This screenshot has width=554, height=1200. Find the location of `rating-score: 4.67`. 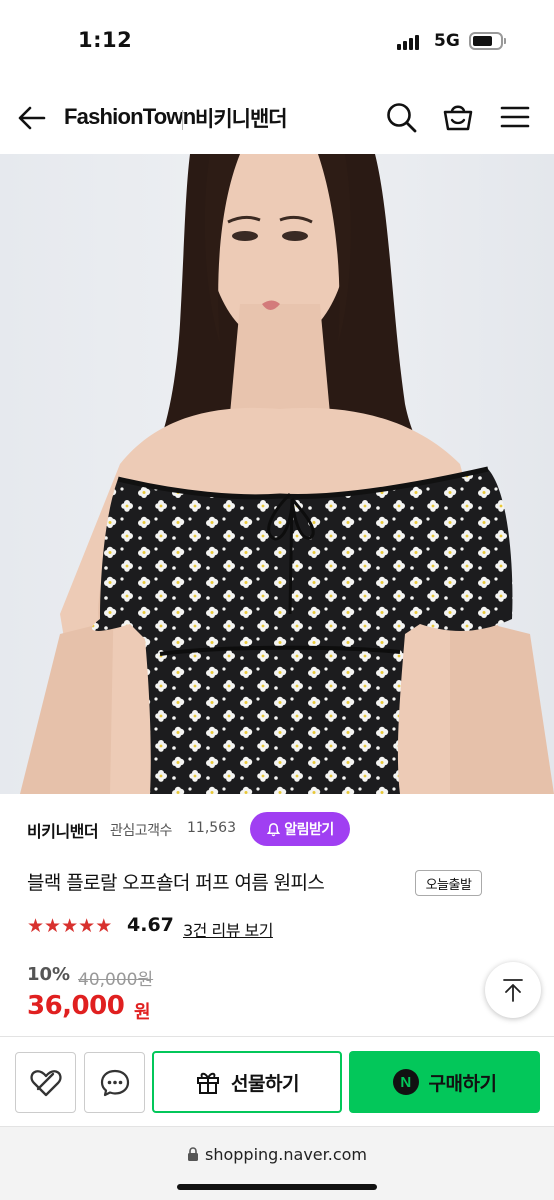

rating-score: 4.67 is located at coordinates (150, 925).